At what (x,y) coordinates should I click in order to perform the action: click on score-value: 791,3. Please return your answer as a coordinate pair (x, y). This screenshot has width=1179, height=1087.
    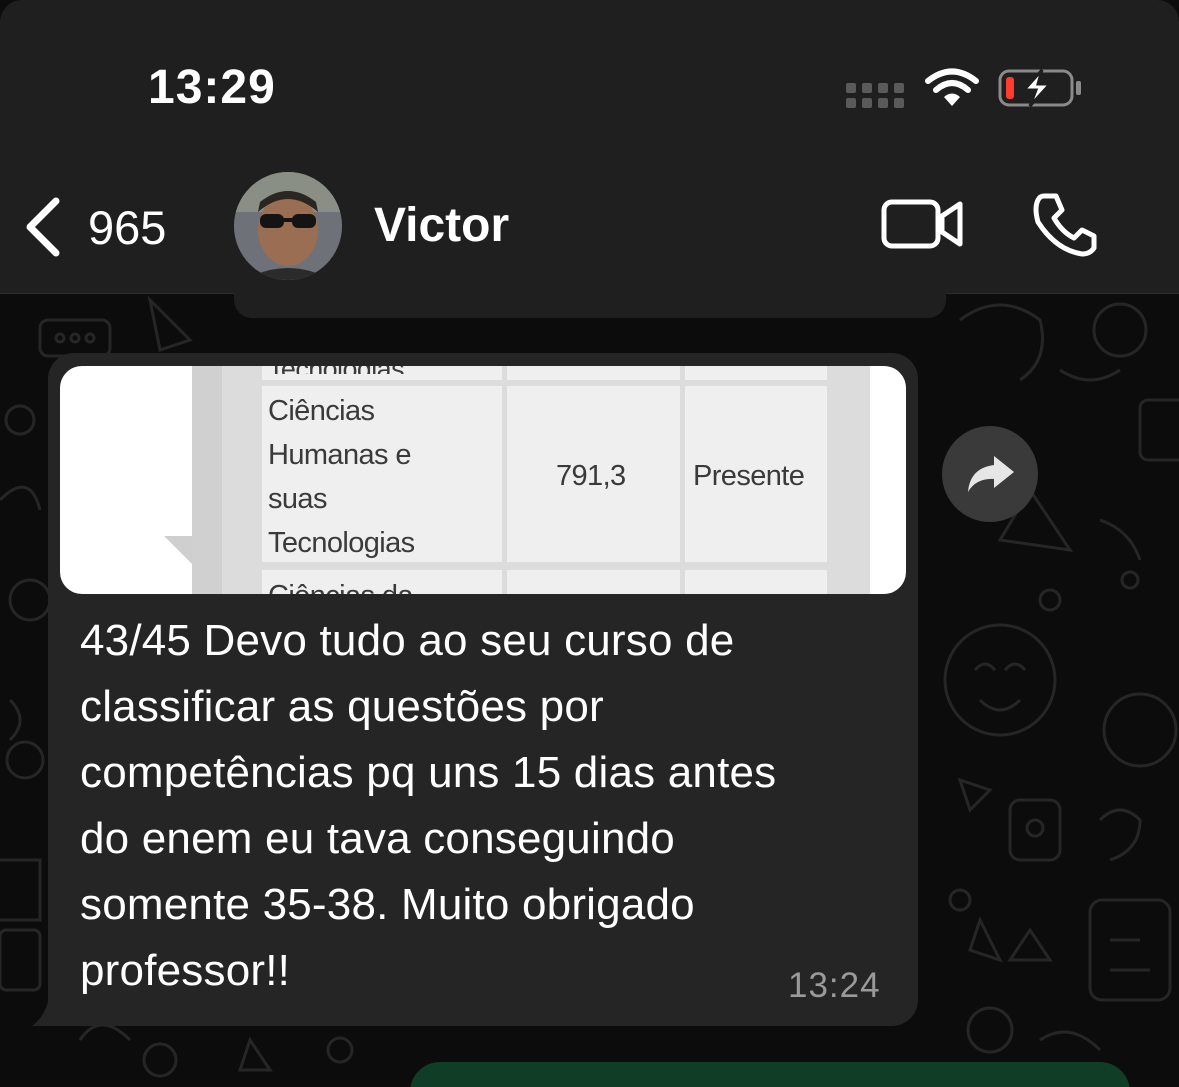
    Looking at the image, I should click on (591, 476).